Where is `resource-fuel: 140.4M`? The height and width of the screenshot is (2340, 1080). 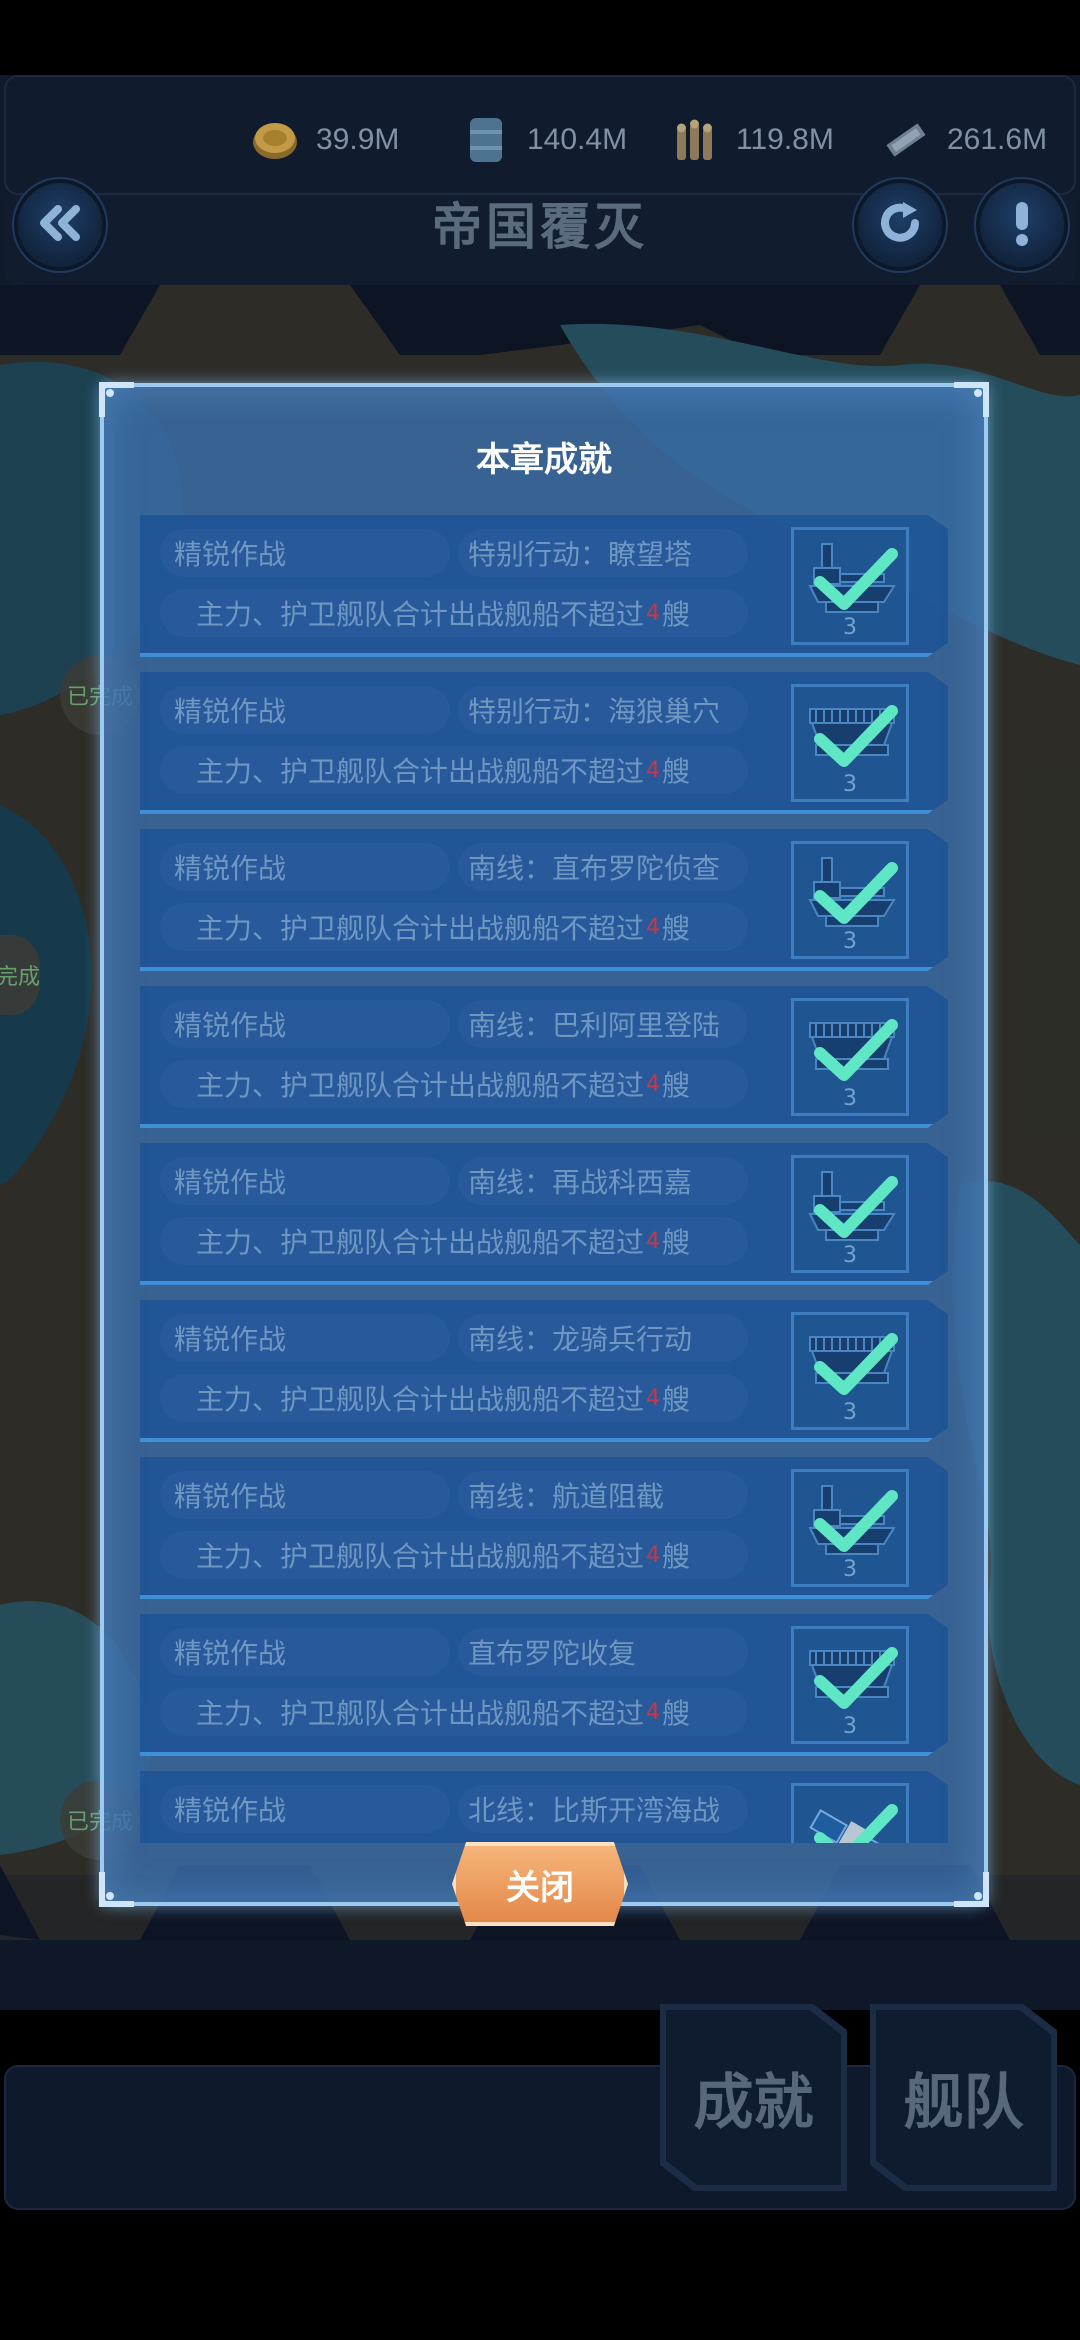 resource-fuel: 140.4M is located at coordinates (543, 140).